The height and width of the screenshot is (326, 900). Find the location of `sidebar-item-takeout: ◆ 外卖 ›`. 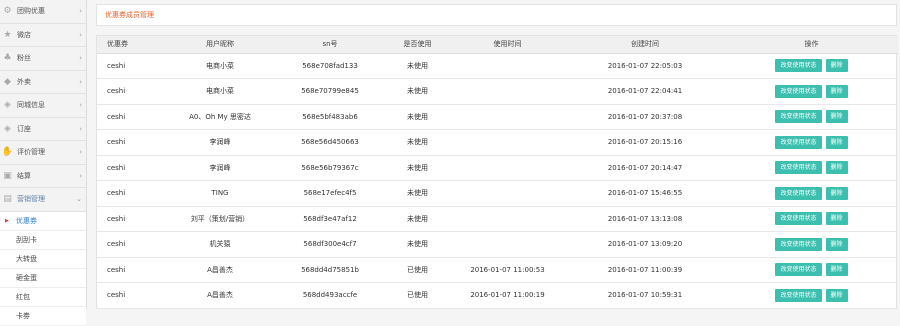

sidebar-item-takeout: ◆ 外卖 › is located at coordinates (43, 82).